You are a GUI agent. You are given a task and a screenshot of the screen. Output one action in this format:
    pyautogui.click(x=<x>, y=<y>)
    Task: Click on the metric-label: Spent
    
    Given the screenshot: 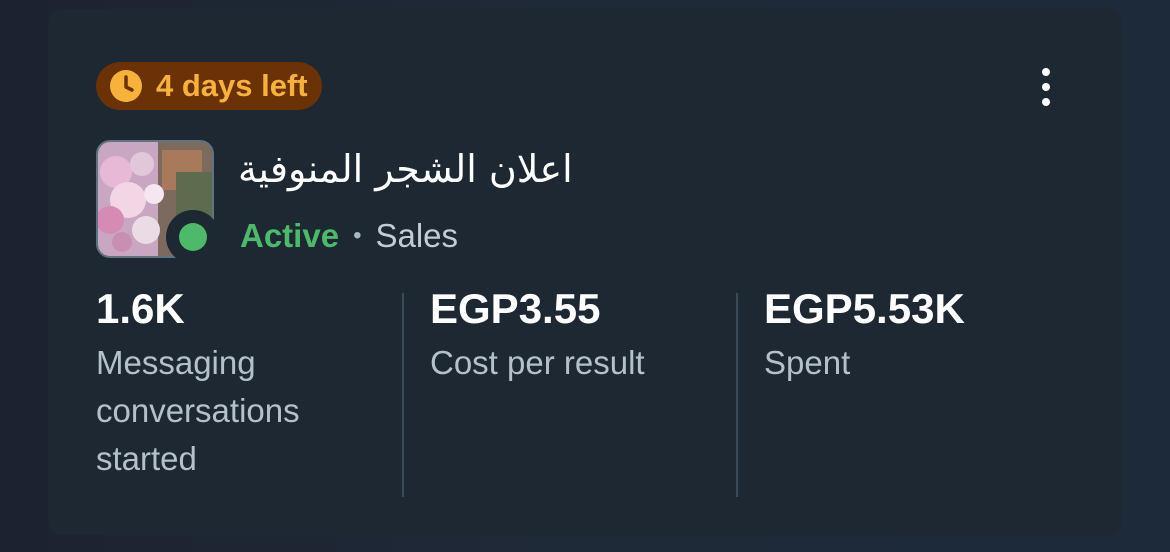 What is the action you would take?
    pyautogui.click(x=807, y=362)
    